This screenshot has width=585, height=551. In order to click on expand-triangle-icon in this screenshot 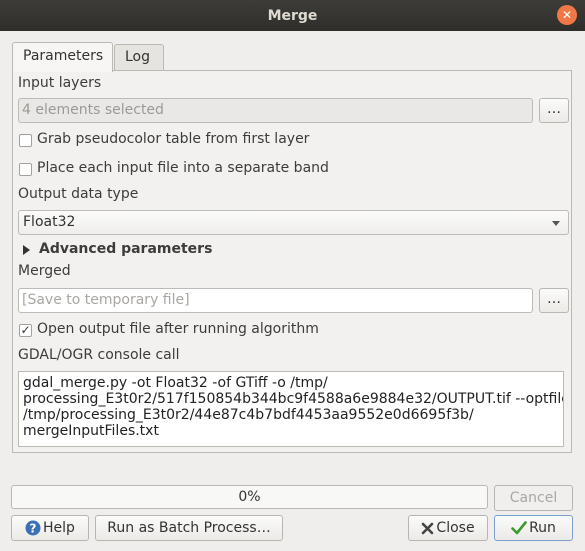, I will do `click(26, 250)`.